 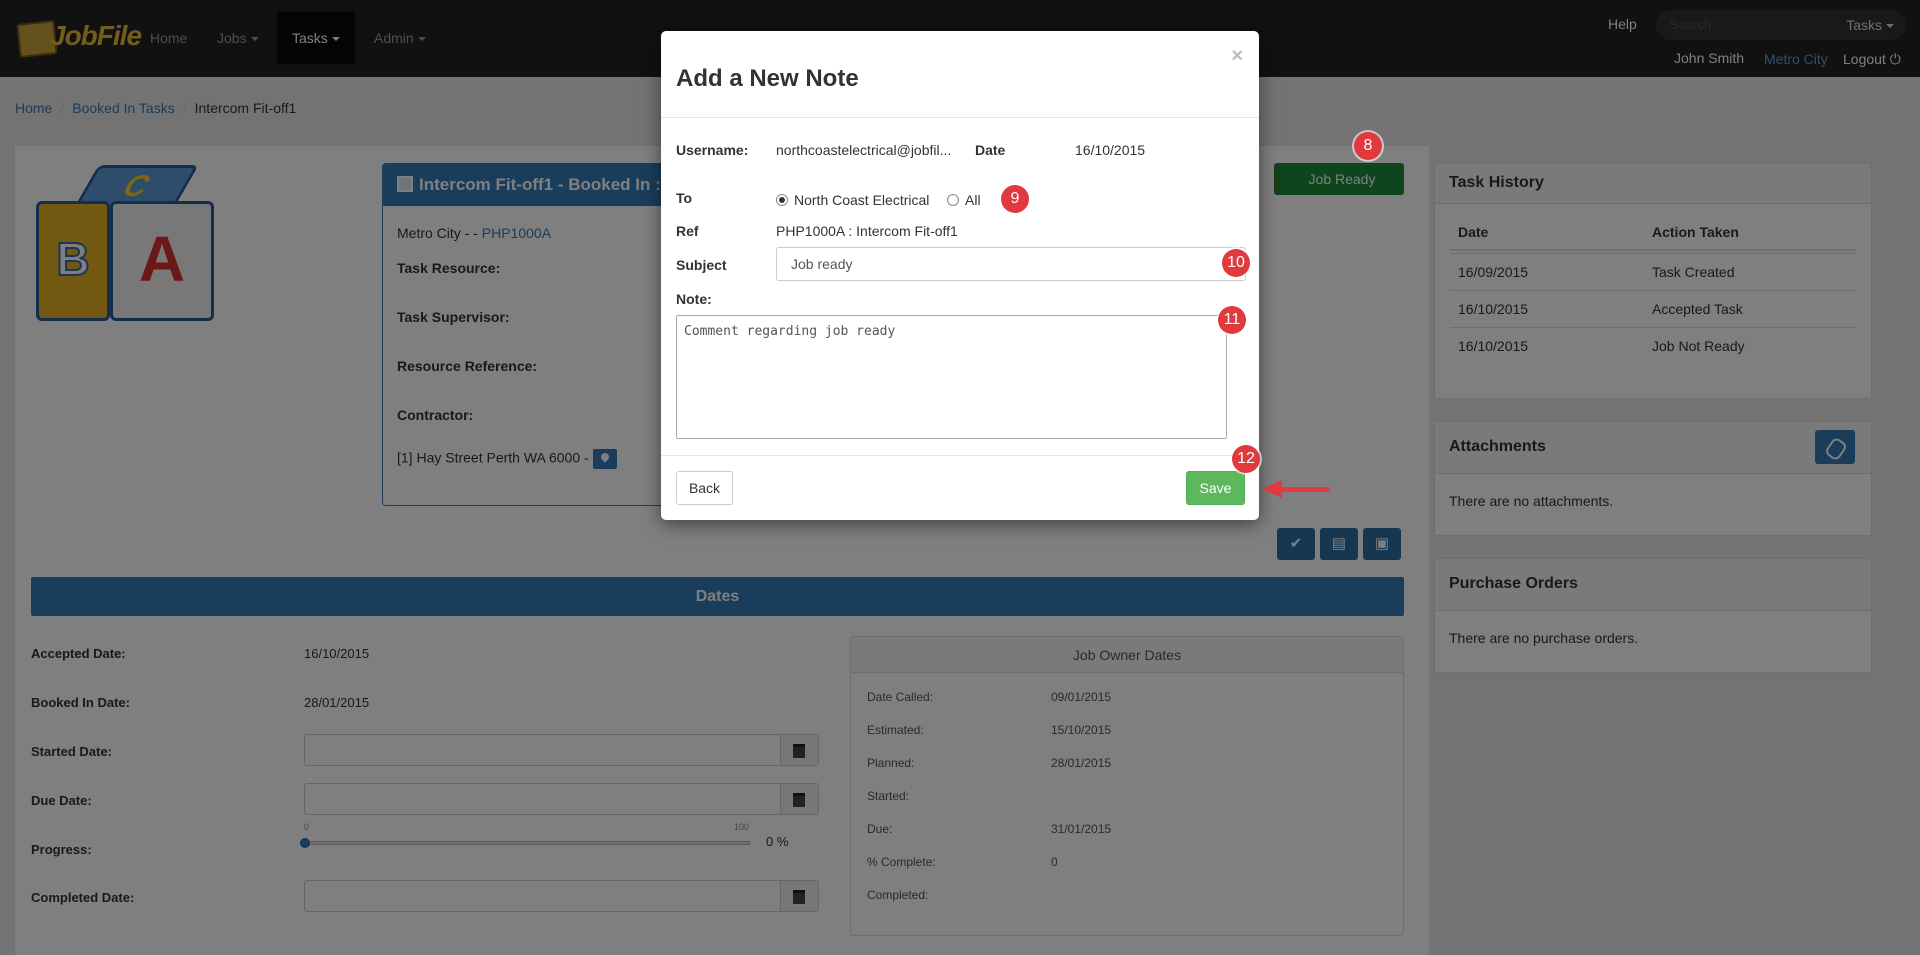 I want to click on ref-value: PHP1000A : Intercom Fit-off1, so click(x=867, y=231).